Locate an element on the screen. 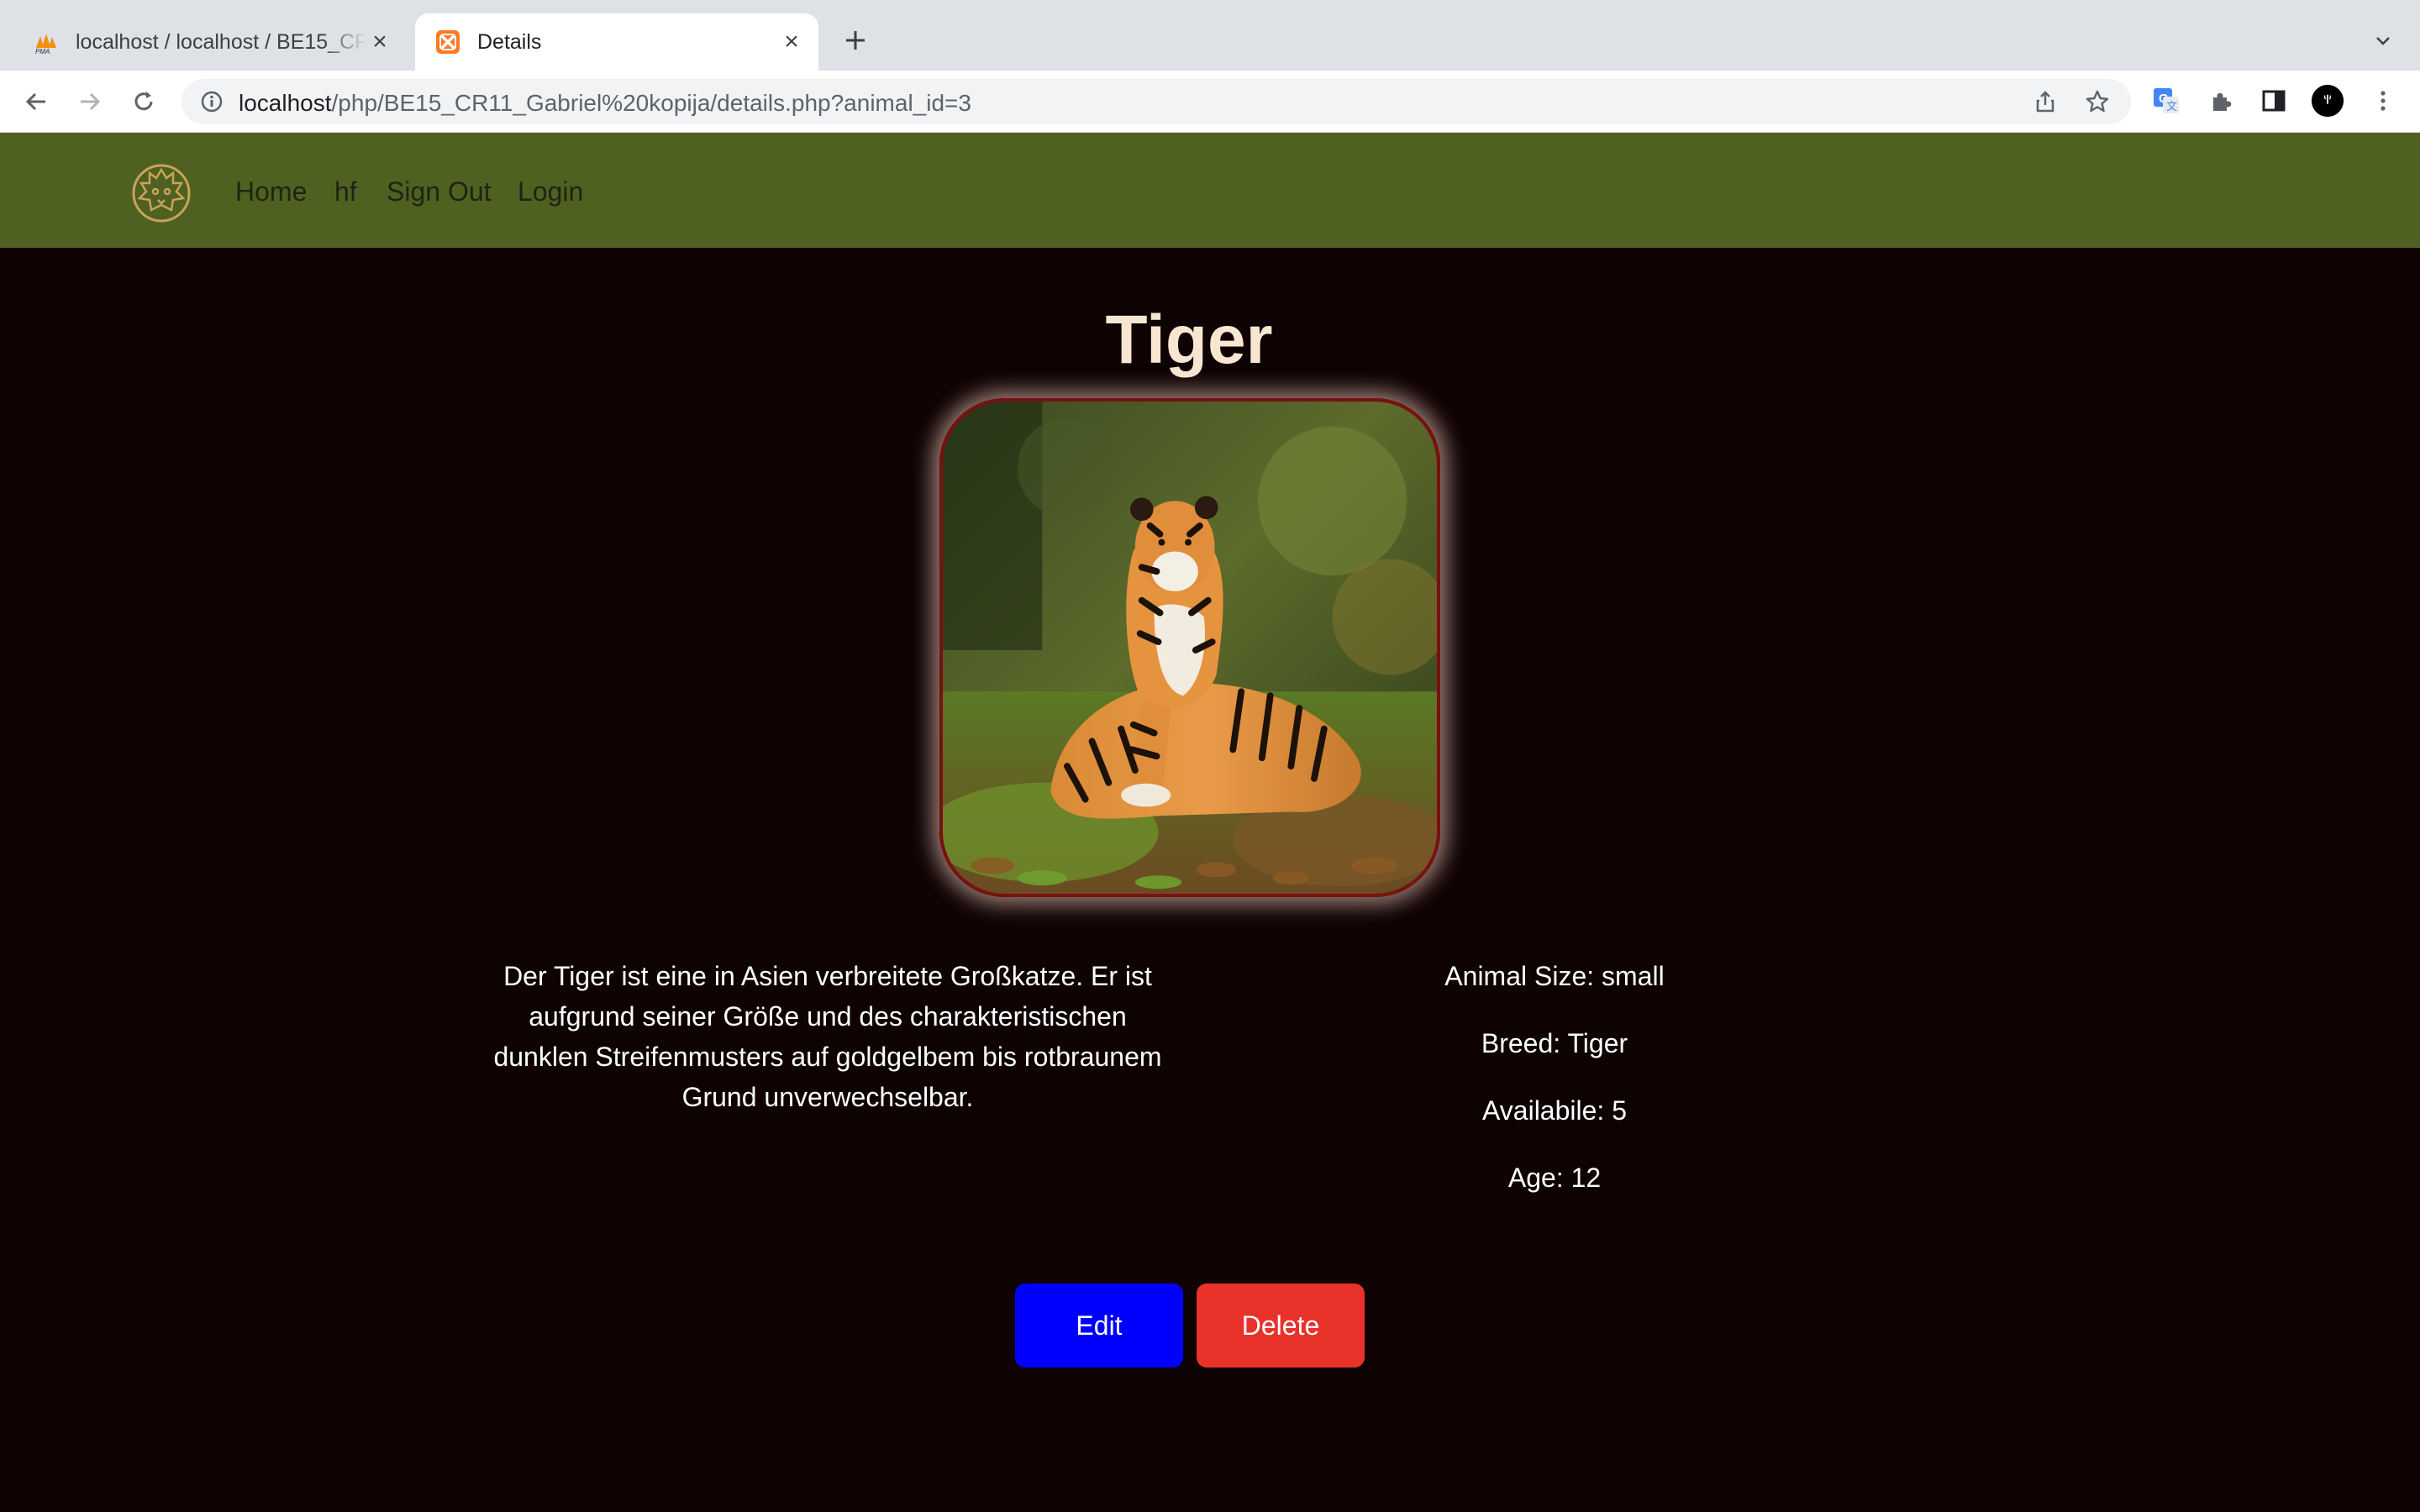 The image size is (2420, 1512). xampp-icon is located at coordinates (448, 42).